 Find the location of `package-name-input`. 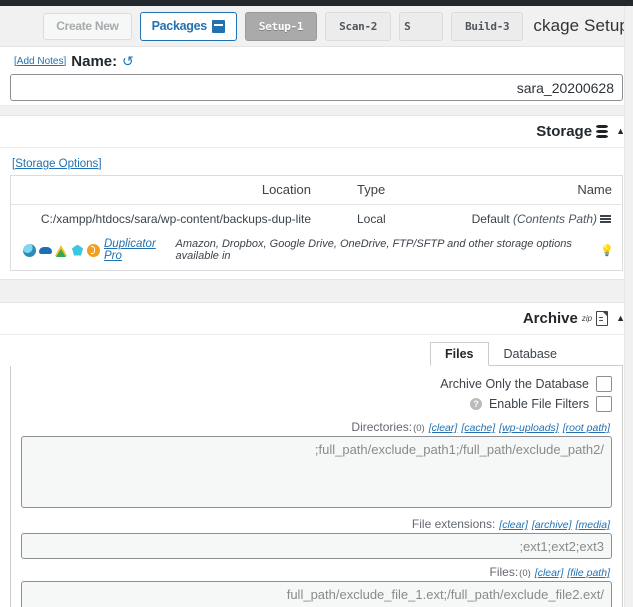

package-name-input is located at coordinates (316, 87).